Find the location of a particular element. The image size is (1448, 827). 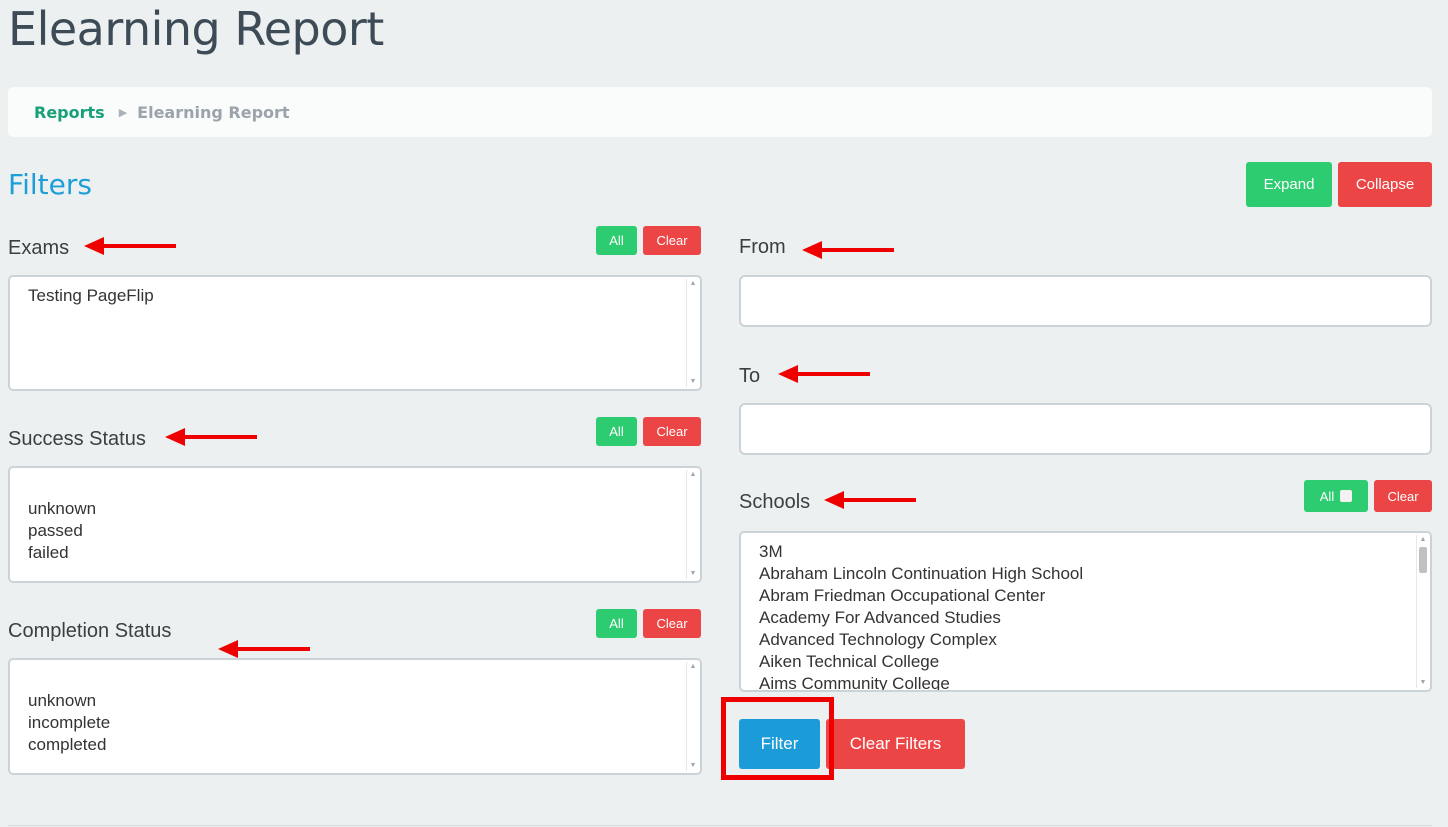

from-date-input is located at coordinates (1085, 301).